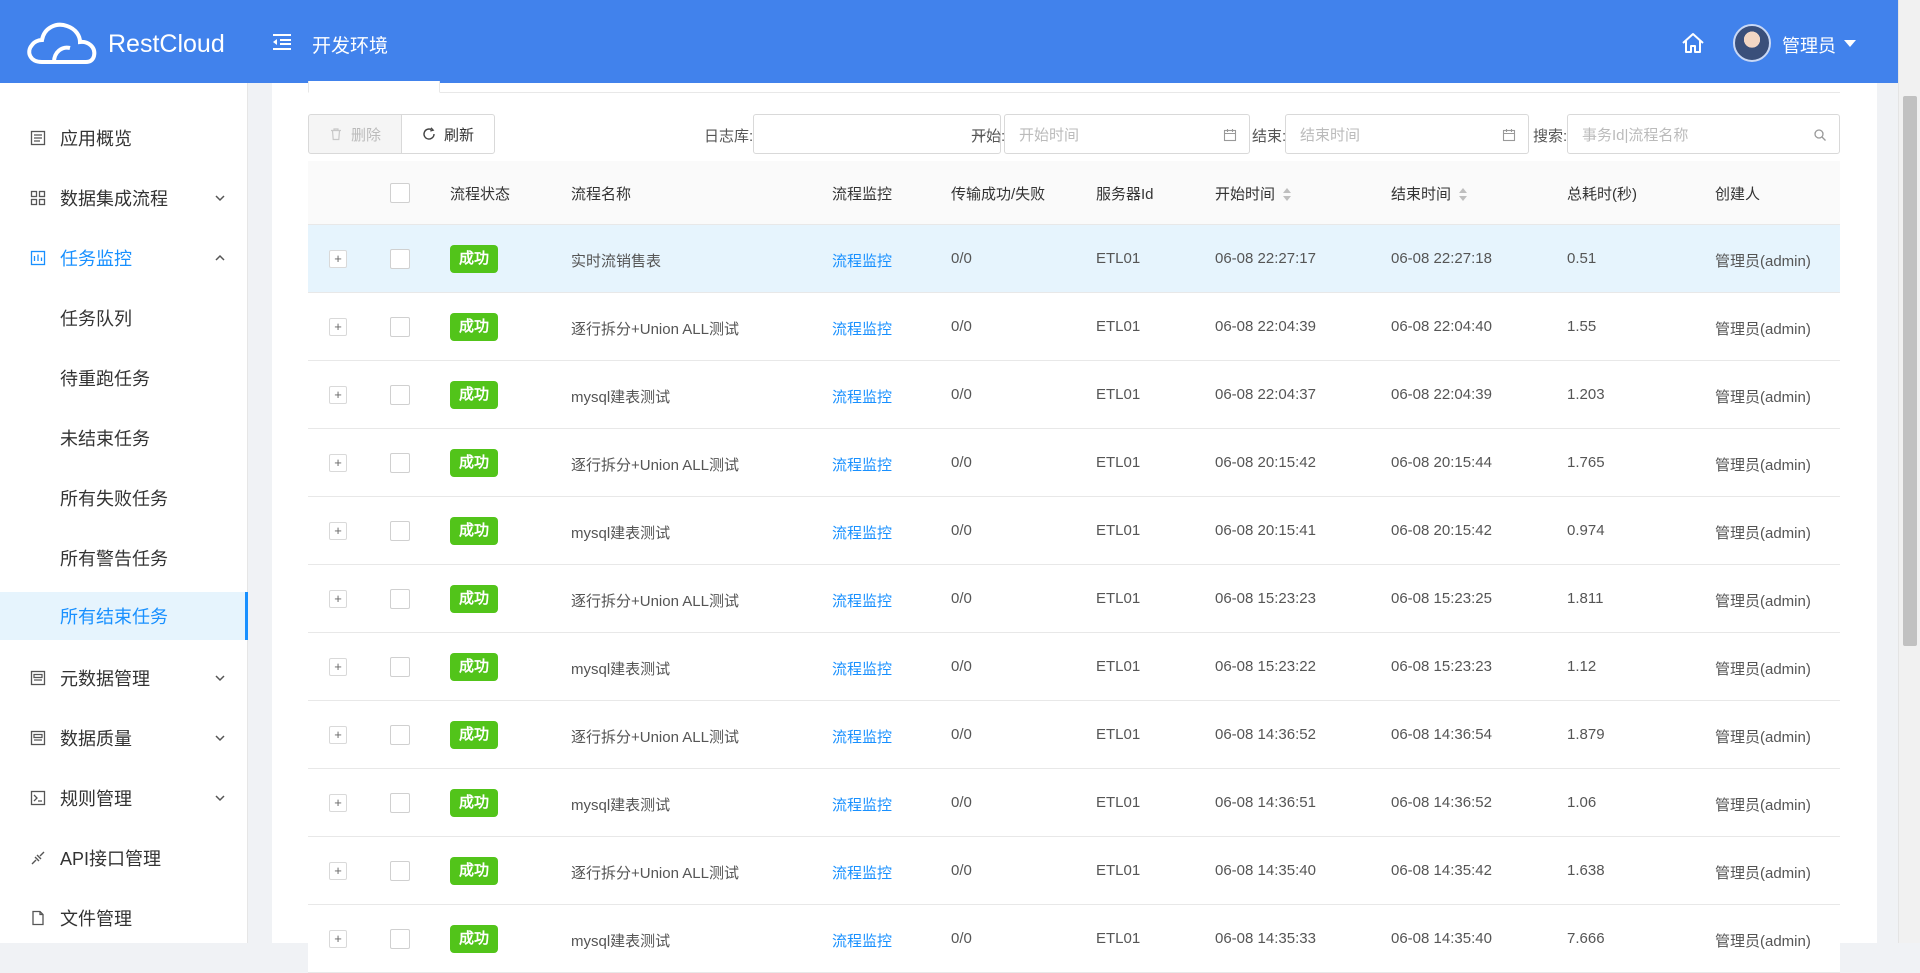 The image size is (1920, 973). I want to click on logo: RestCloud, so click(124, 44).